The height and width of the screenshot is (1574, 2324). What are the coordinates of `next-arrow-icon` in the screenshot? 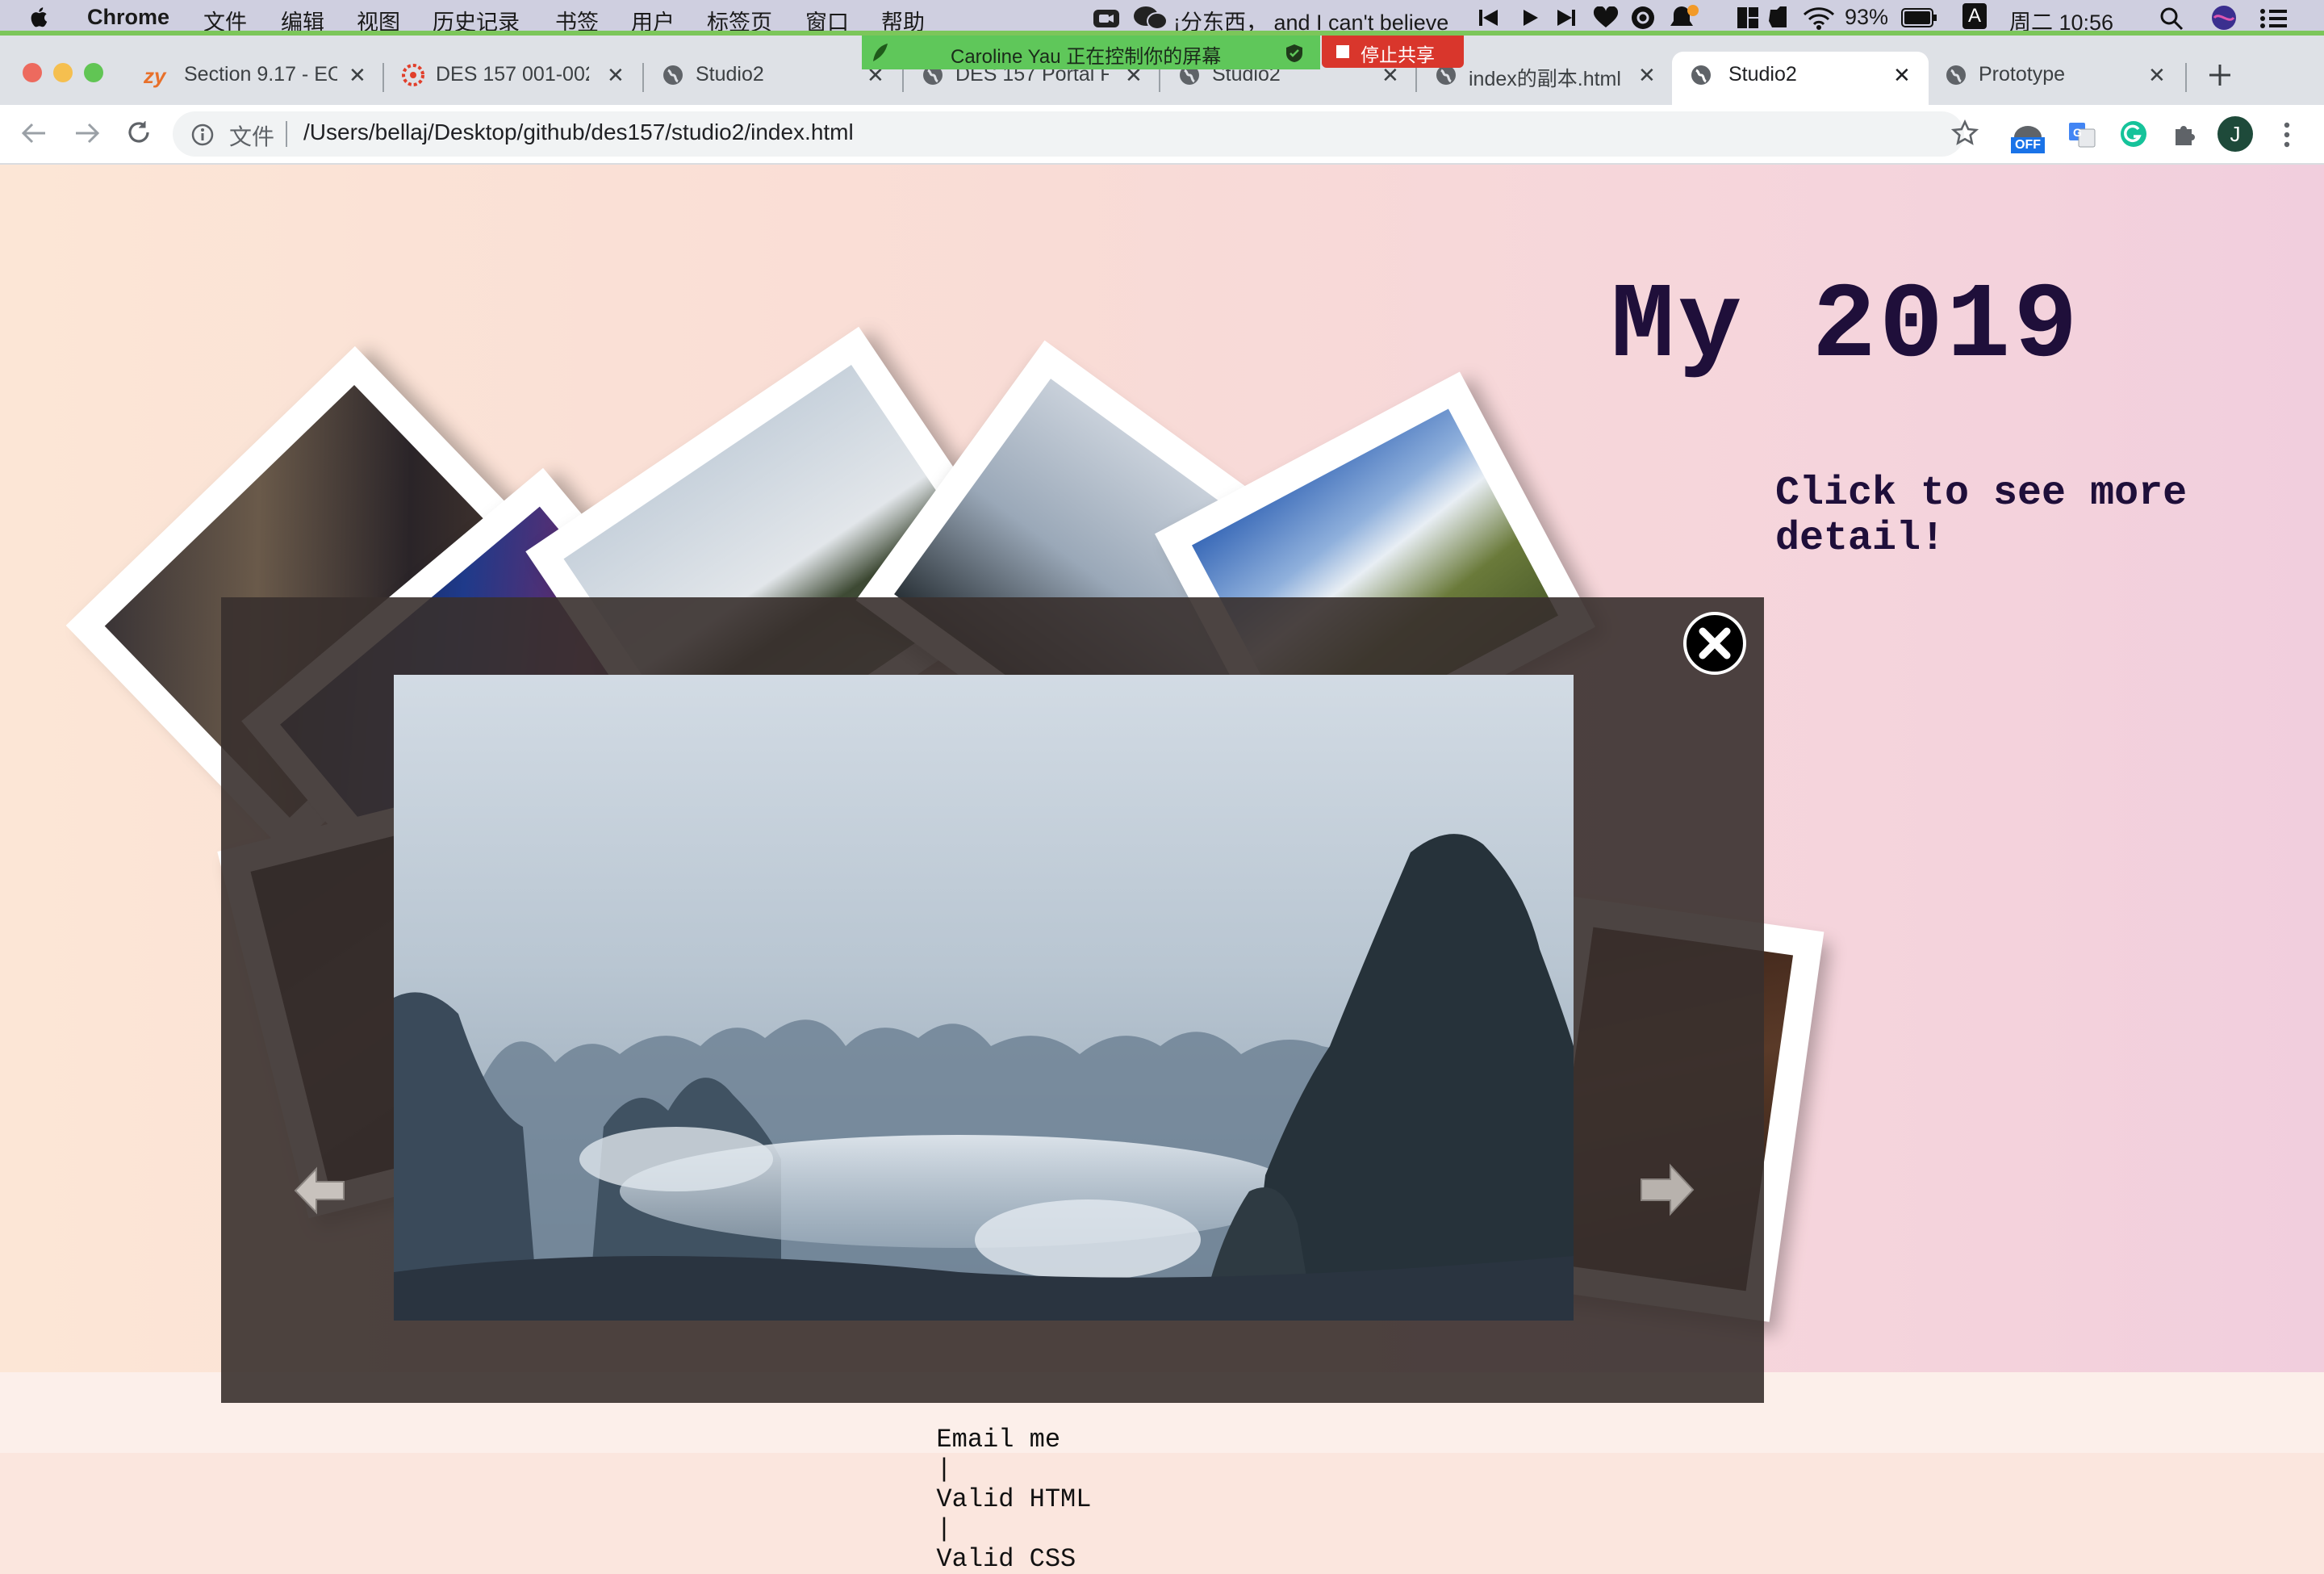 It's located at (1667, 1189).